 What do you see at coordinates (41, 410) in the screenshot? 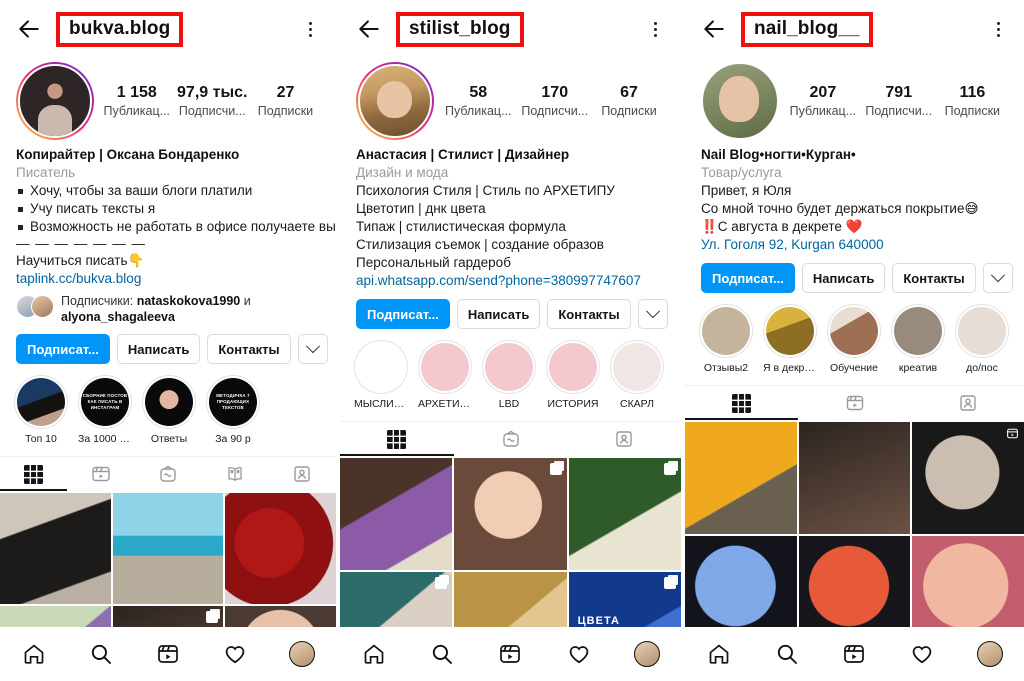
I see `highlight-item: Топ 10` at bounding box center [41, 410].